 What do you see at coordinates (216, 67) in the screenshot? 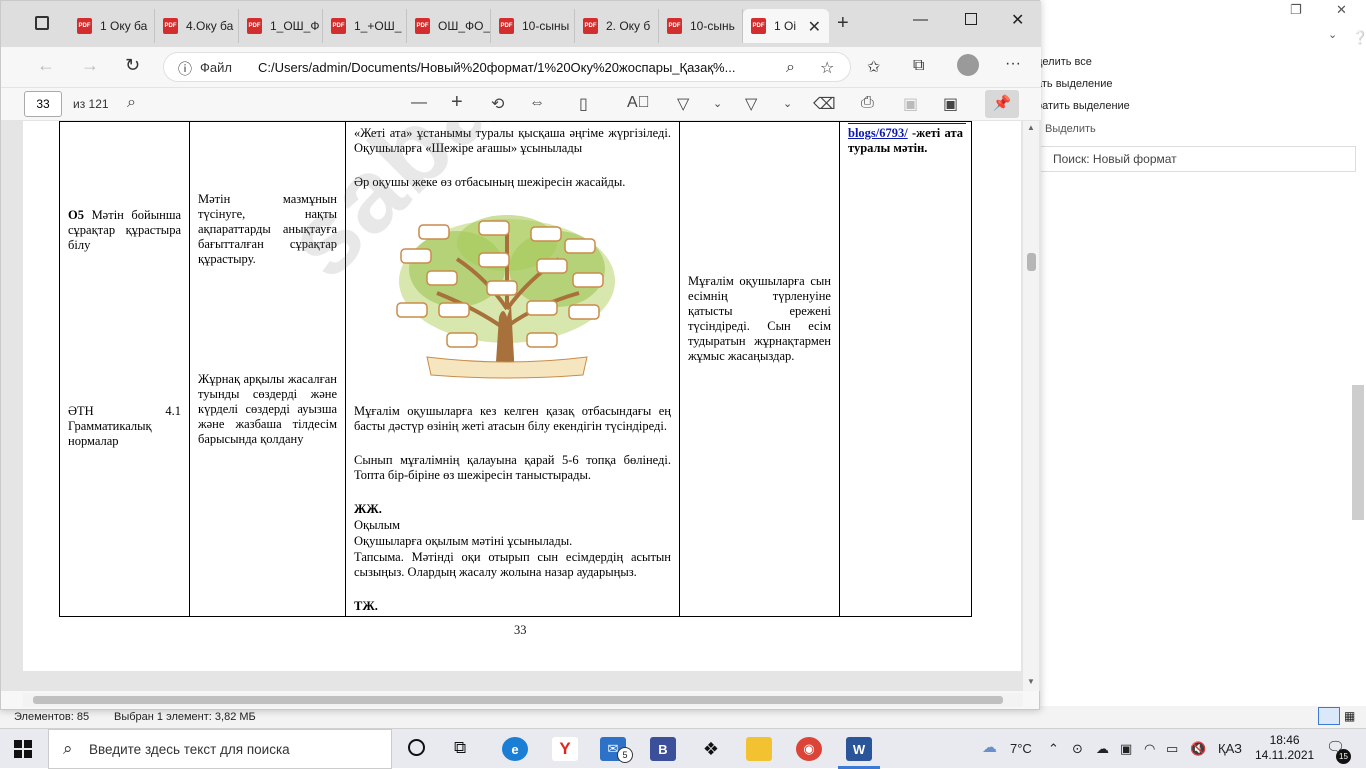
I see `url-scheme-label: Файл` at bounding box center [216, 67].